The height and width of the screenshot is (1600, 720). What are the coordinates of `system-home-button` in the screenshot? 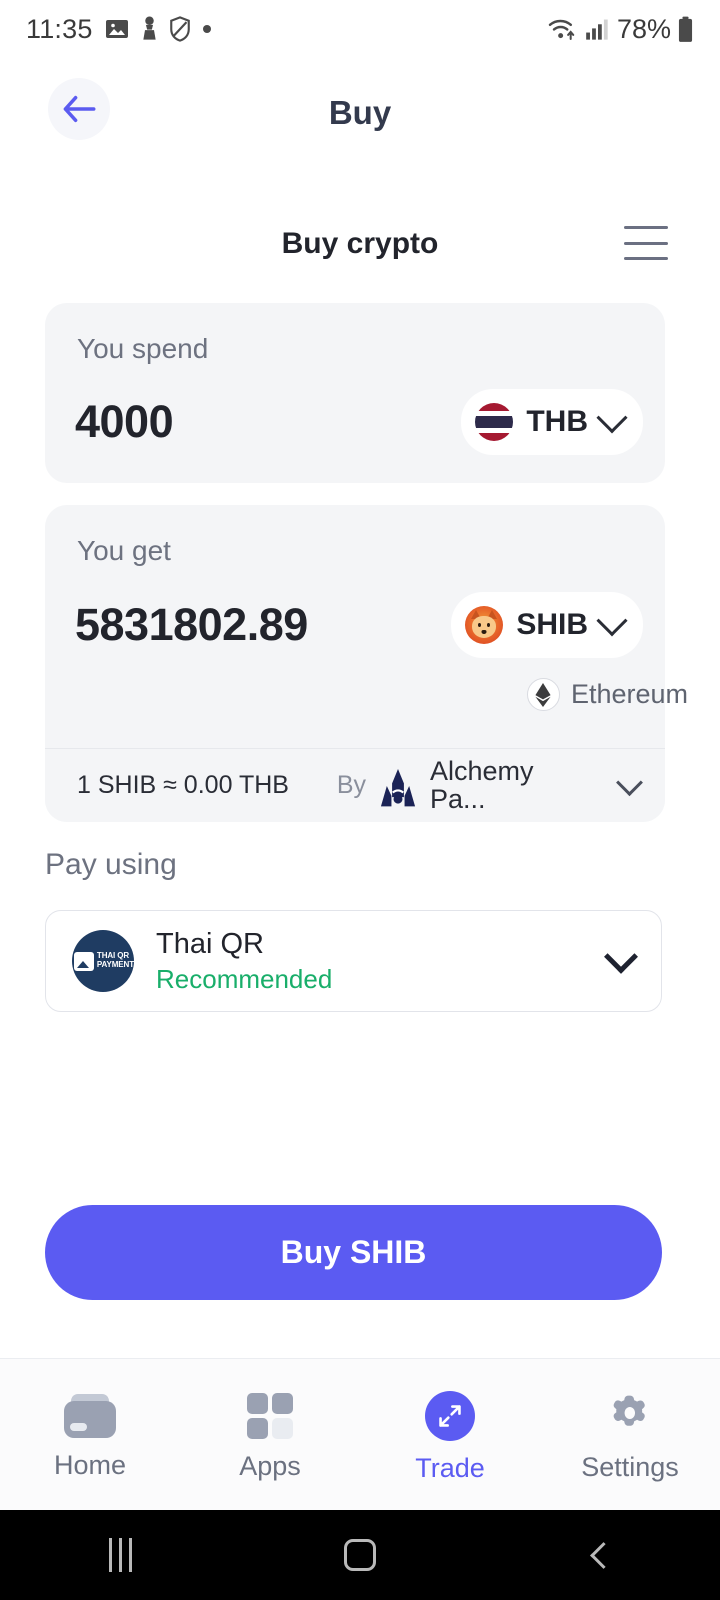 It's located at (360, 1555).